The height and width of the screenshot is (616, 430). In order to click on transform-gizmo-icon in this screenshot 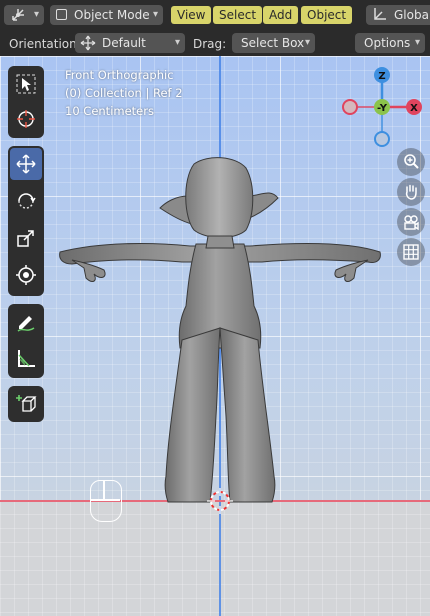, I will do `click(18, 18)`.